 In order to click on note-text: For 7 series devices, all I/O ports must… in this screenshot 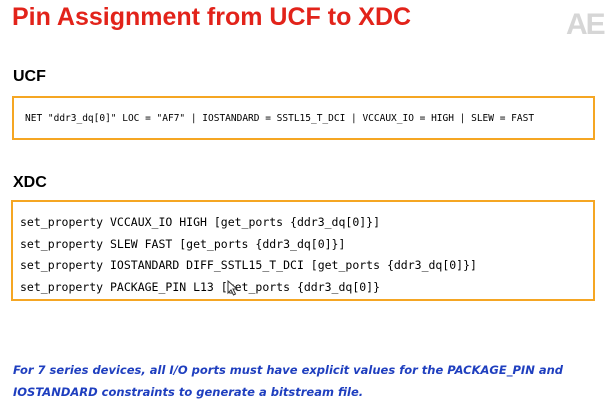, I will do `click(303, 381)`.